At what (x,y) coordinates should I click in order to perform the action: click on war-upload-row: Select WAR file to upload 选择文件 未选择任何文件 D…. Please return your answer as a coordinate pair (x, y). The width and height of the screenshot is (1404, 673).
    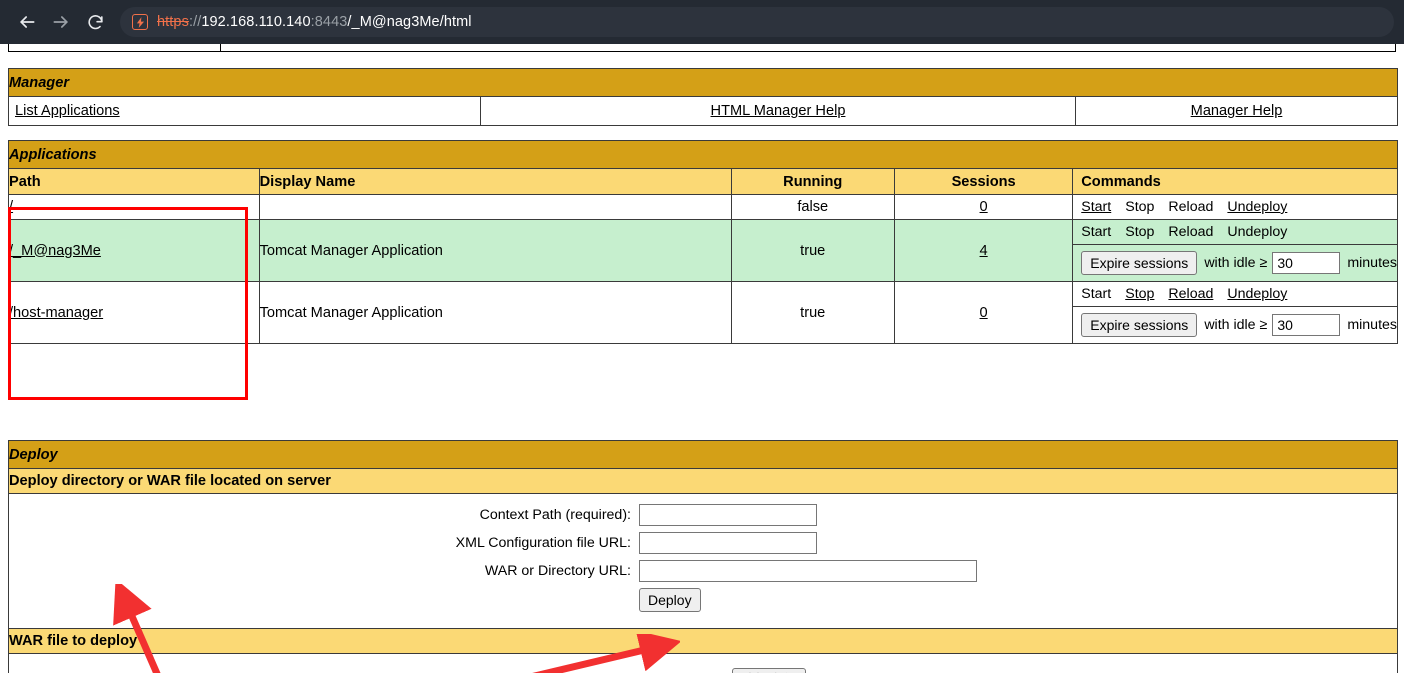
    Looking at the image, I should click on (703, 663).